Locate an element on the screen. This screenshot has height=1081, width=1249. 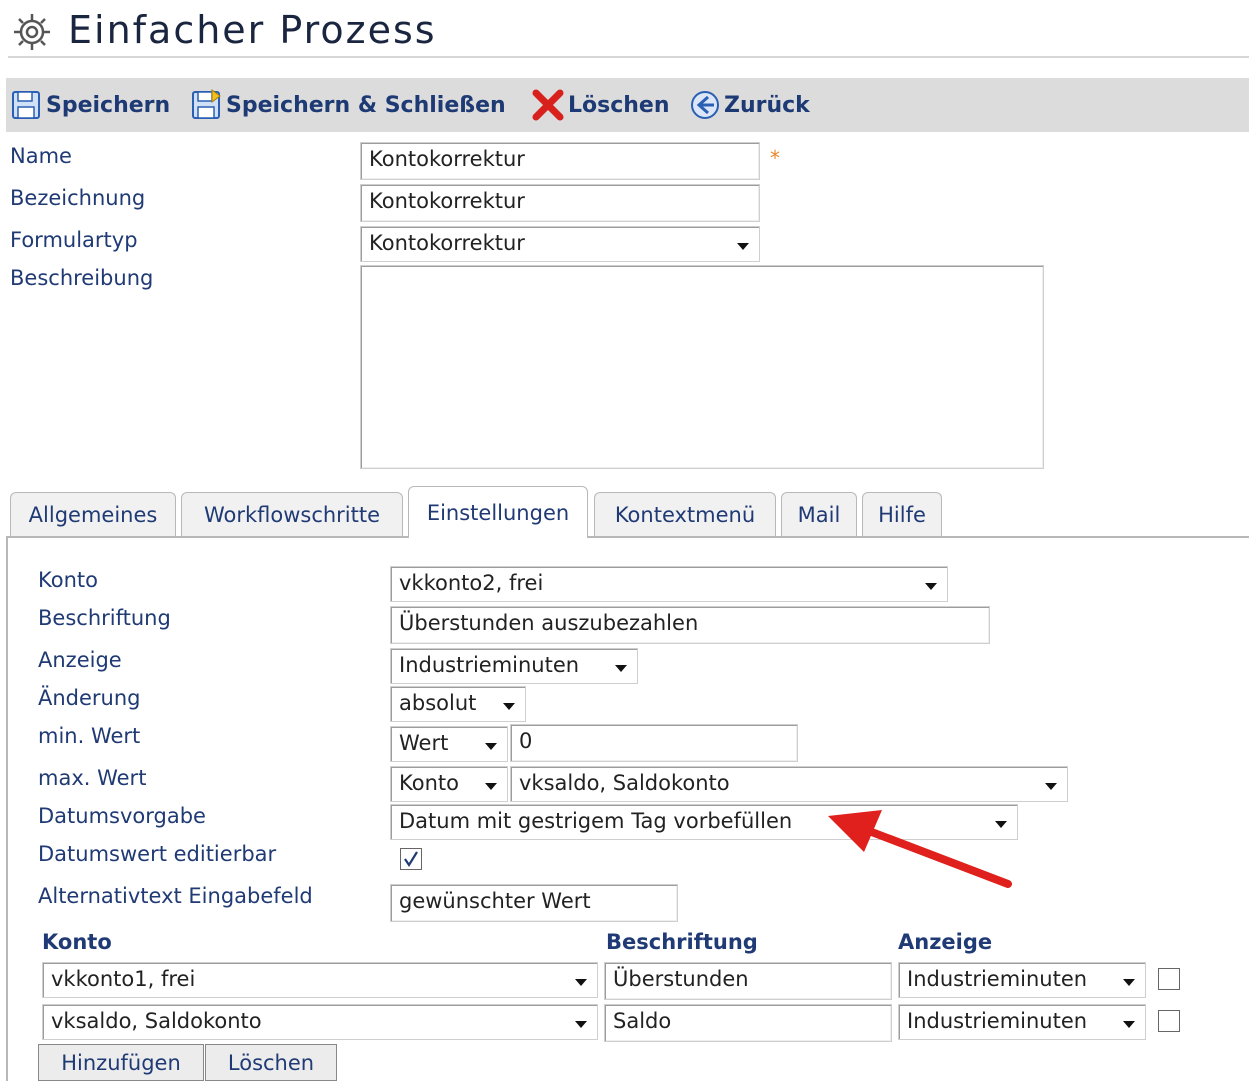
max-type-select: Konto is located at coordinates (449, 784).